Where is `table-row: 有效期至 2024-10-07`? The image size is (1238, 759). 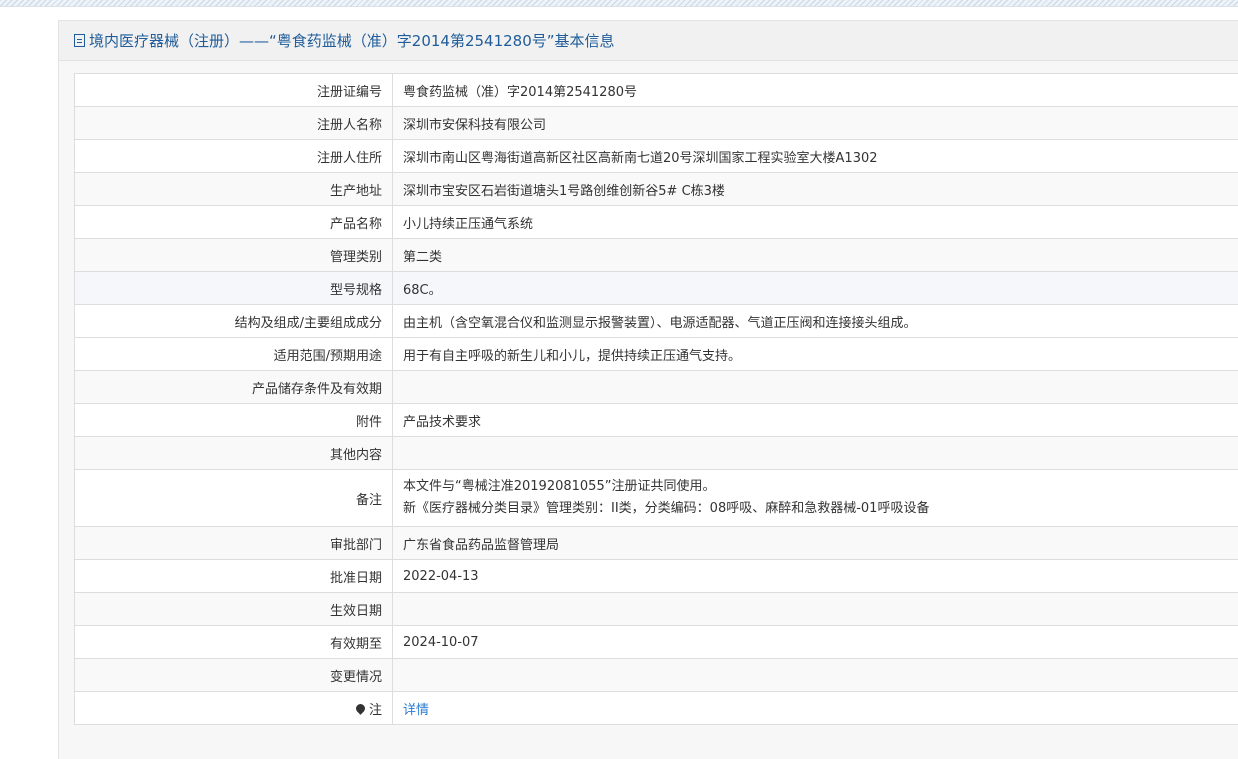 table-row: 有效期至 2024-10-07 is located at coordinates (656, 642).